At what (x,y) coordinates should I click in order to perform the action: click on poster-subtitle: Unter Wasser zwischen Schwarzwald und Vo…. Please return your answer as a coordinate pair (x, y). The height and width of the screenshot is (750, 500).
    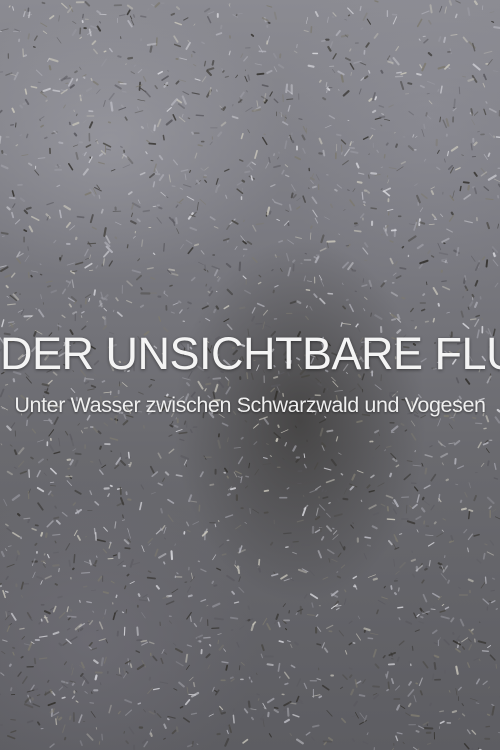
    Looking at the image, I should click on (250, 405).